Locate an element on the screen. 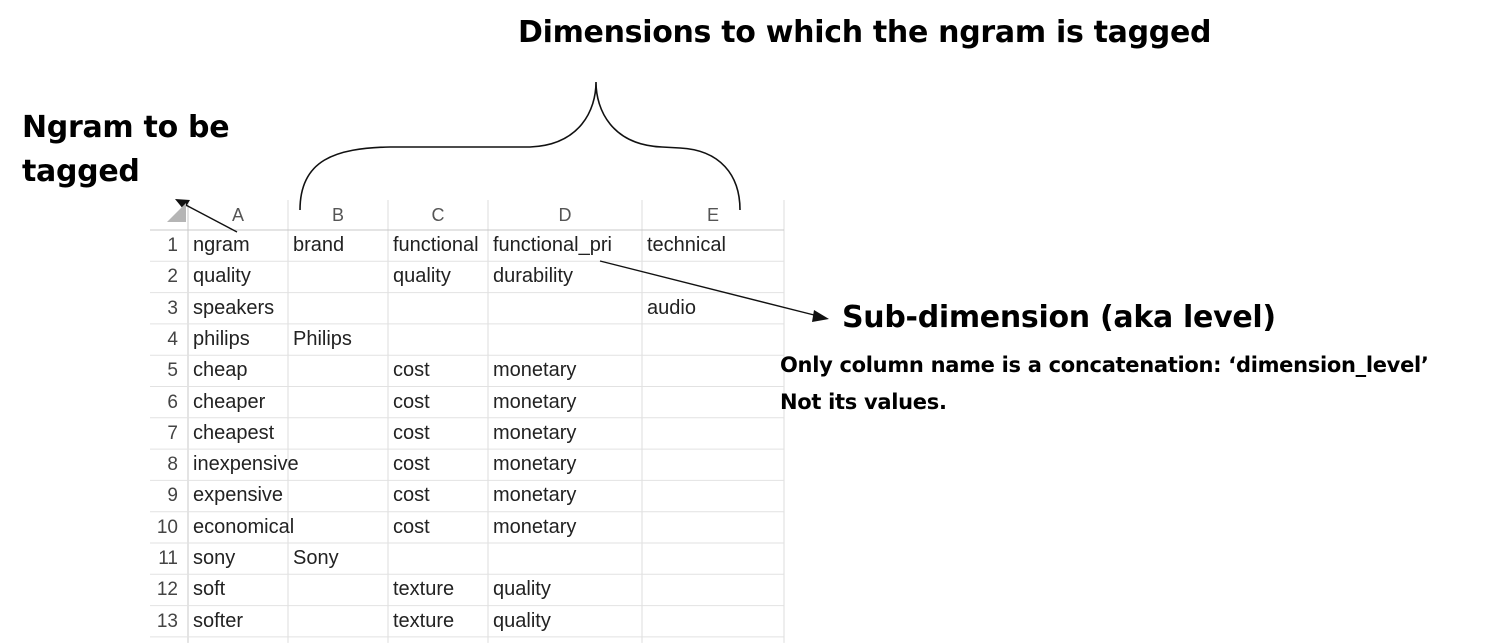 The width and height of the screenshot is (1496, 643). note-line-2: Not its values. is located at coordinates (863, 402).